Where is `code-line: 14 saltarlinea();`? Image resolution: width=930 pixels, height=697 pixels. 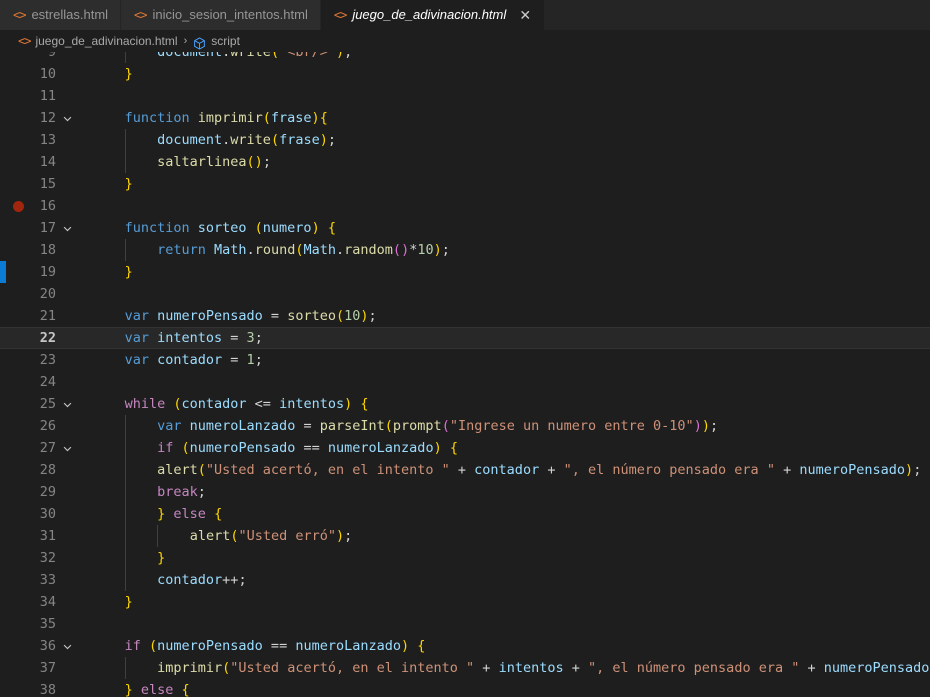
code-line: 14 saltarlinea(); is located at coordinates (465, 162).